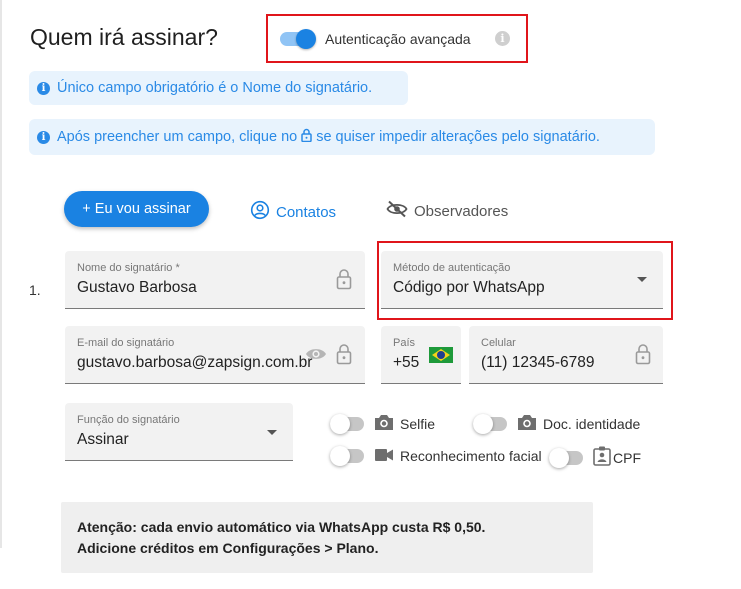 The width and height of the screenshot is (741, 589). Describe the element at coordinates (298, 39) in the screenshot. I see `advanced-auth-toggle` at that location.